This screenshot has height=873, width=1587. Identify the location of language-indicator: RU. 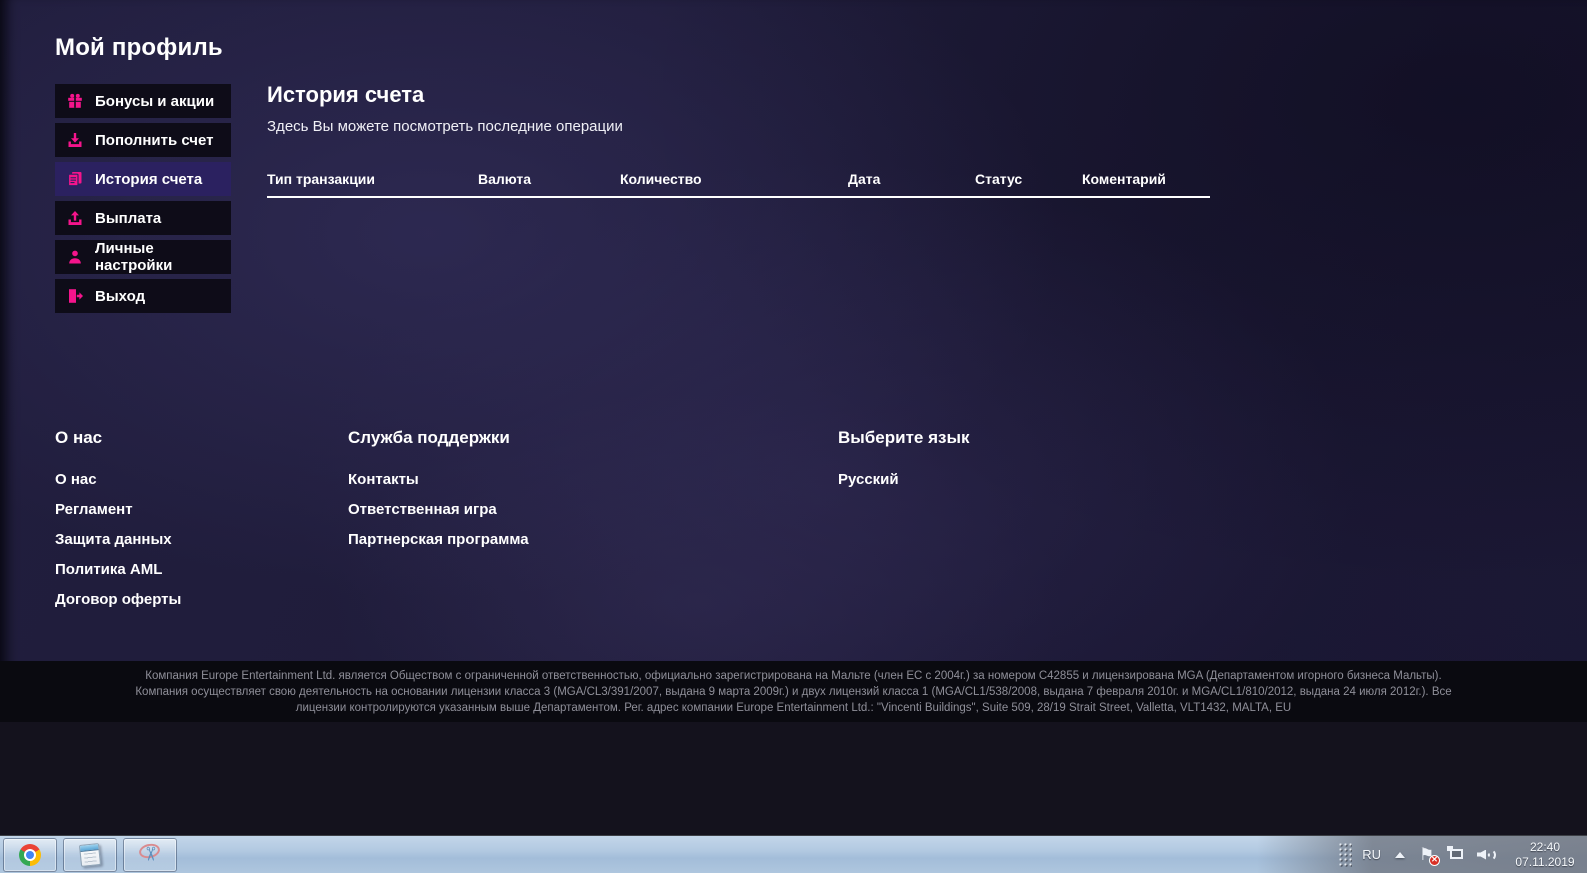
(1371, 854).